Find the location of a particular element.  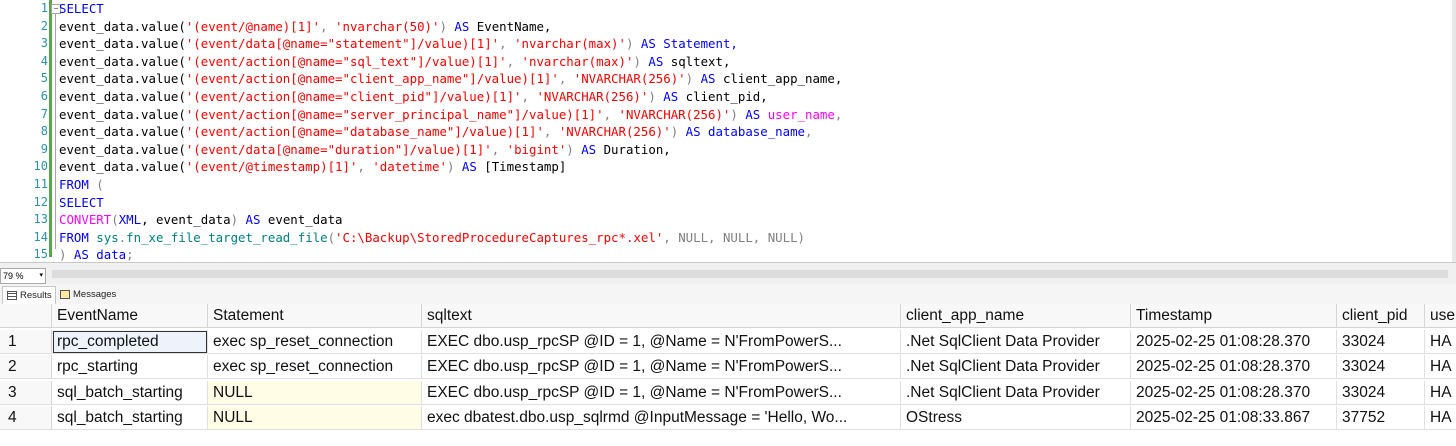

grid-cell-eventname: rpc_starting is located at coordinates (130, 367).